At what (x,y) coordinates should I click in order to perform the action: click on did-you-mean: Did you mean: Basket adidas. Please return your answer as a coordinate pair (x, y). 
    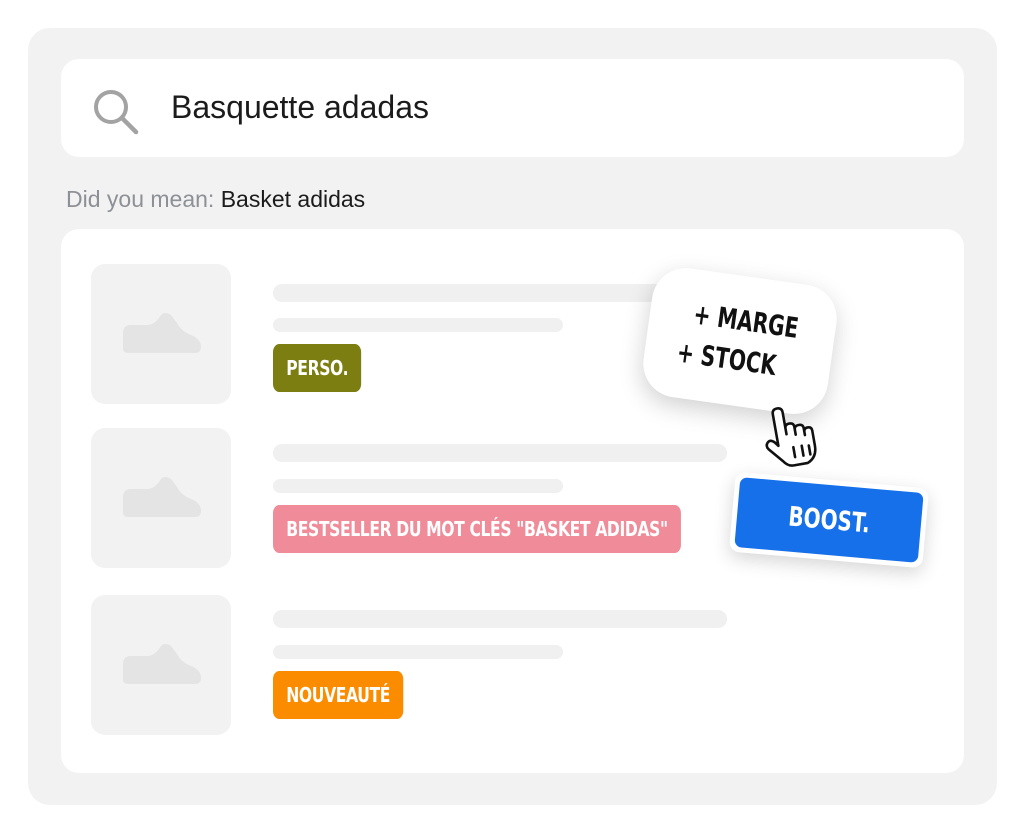
    Looking at the image, I should click on (215, 199).